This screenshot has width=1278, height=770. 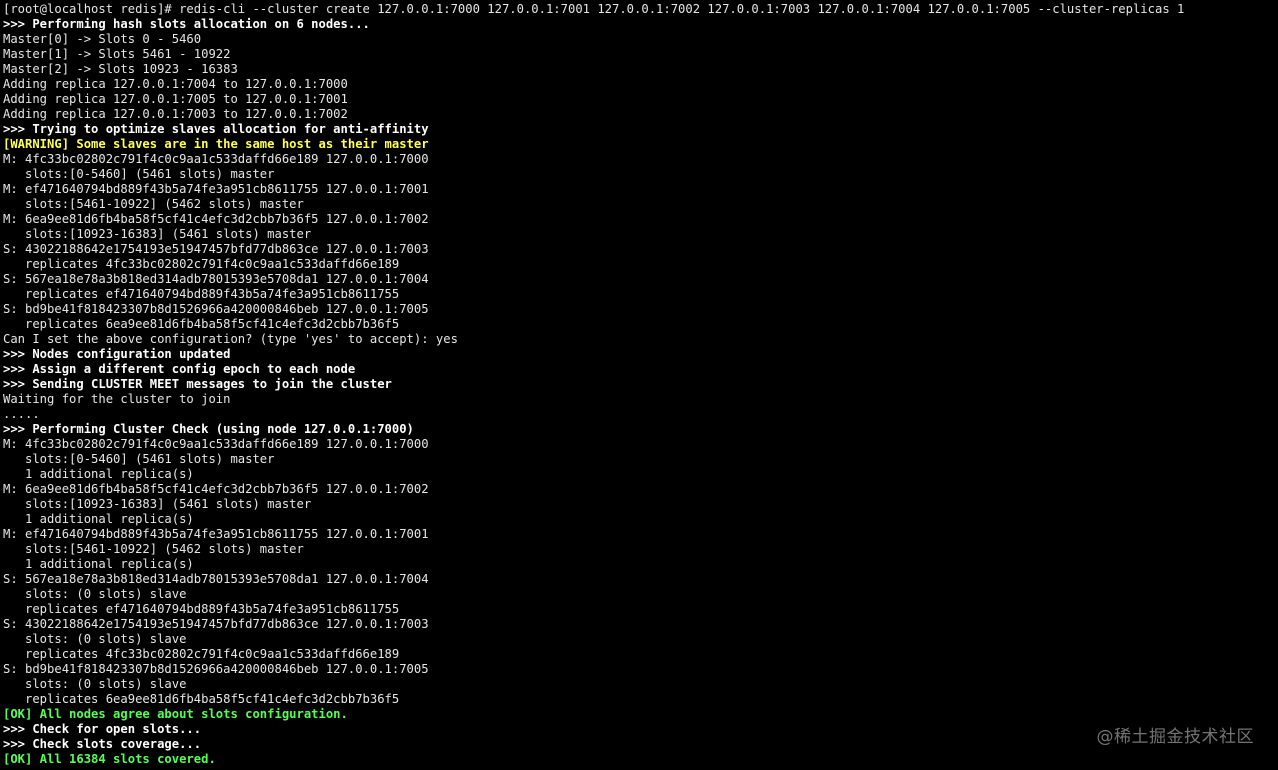 What do you see at coordinates (1175, 737) in the screenshot?
I see `watermark: @稀土掘金技术社区` at bounding box center [1175, 737].